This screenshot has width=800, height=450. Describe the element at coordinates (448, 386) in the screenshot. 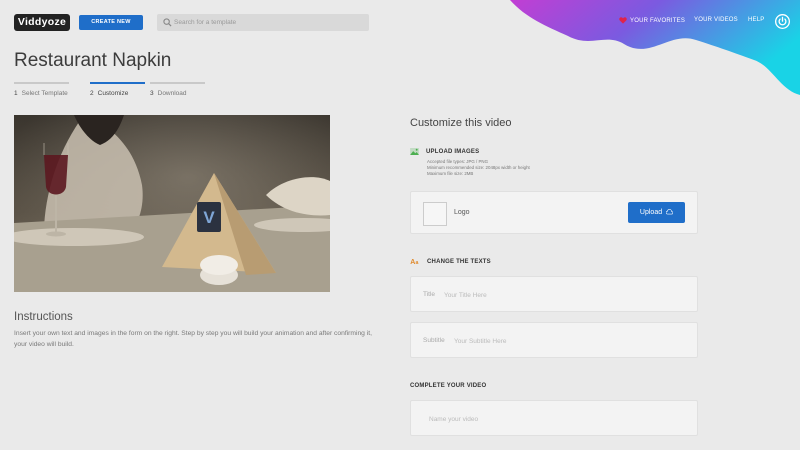

I see `complete-video-label: COMPLETE YOUR VIDEO` at that location.